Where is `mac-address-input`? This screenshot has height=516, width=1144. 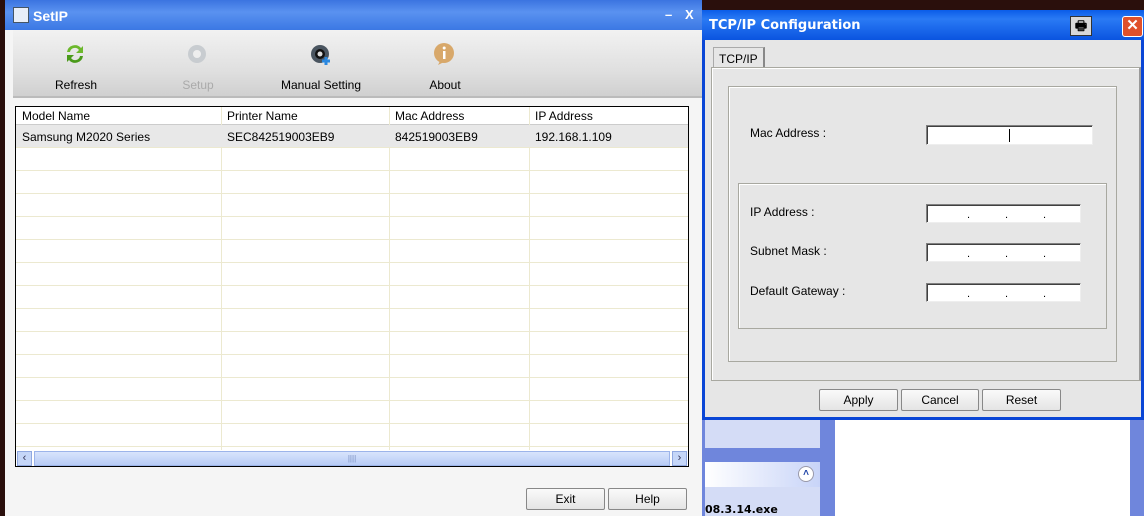
mac-address-input is located at coordinates (1009, 135).